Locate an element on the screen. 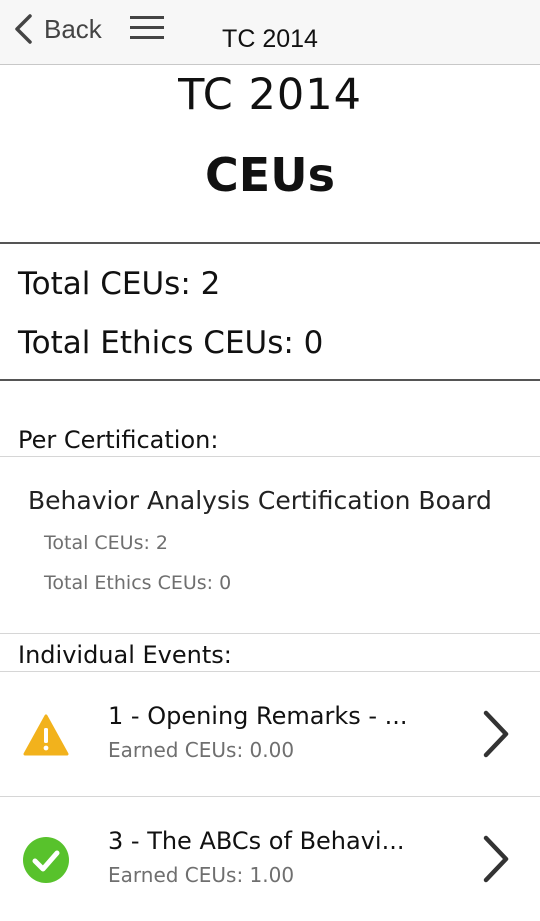 This screenshot has width=540, height=921. check-circle-icon is located at coordinates (46, 860).